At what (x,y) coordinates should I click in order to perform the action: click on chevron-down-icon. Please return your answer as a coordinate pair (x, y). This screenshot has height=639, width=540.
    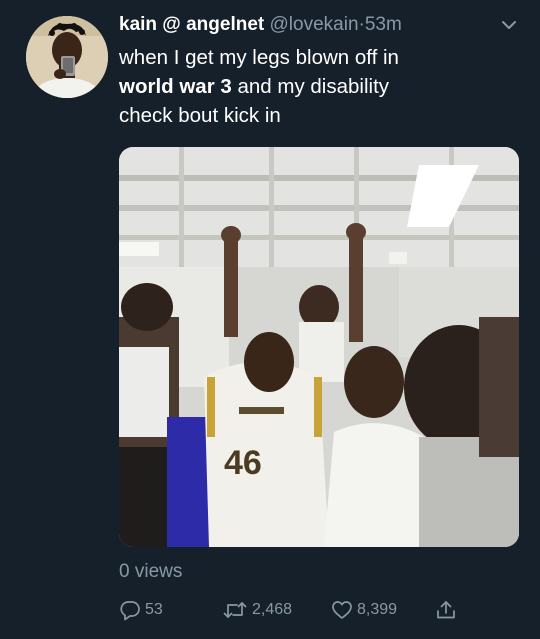
    Looking at the image, I should click on (509, 25).